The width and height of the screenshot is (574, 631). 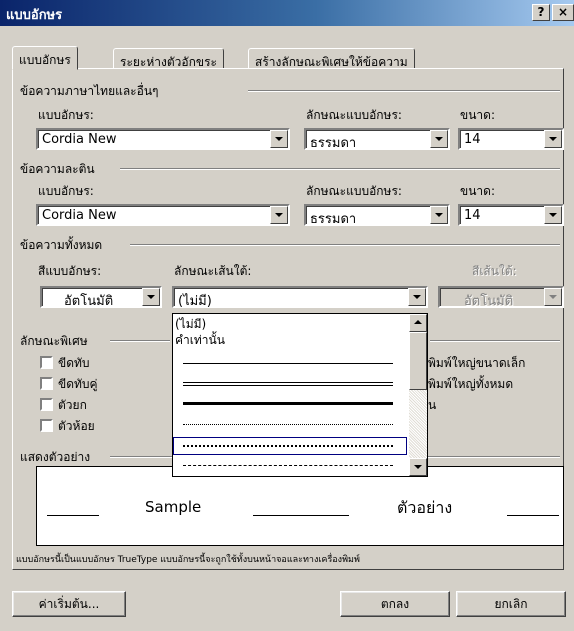 I want to click on thai-style-combo: ธรรมดา, so click(x=377, y=139).